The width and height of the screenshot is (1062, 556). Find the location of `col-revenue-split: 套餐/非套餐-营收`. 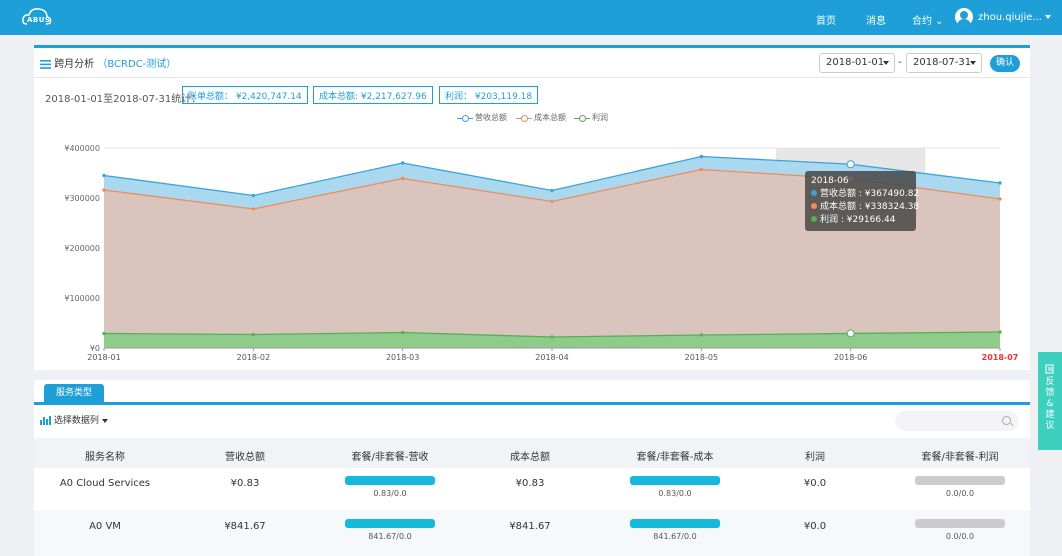

col-revenue-split: 套餐/非套餐-营收 is located at coordinates (390, 455).